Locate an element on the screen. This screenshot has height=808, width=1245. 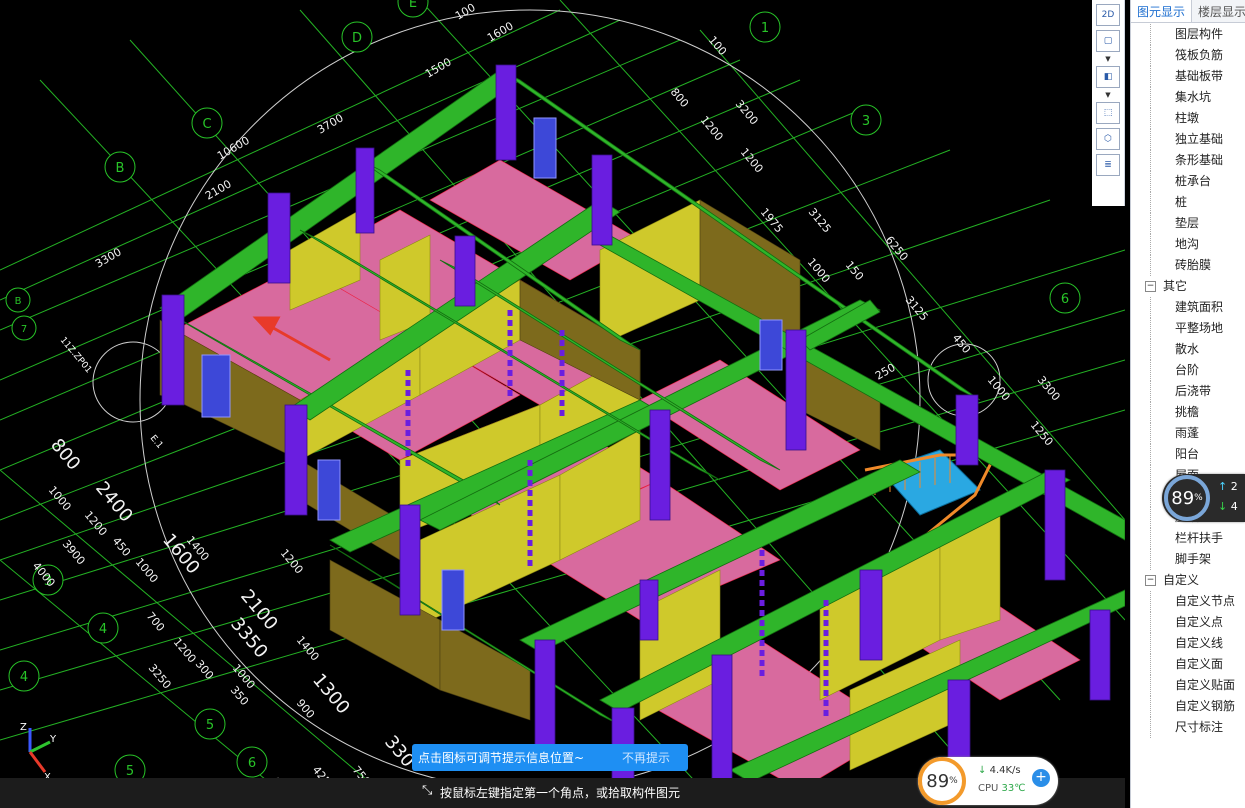
tree-item: 台阶 is located at coordinates (1188, 370).